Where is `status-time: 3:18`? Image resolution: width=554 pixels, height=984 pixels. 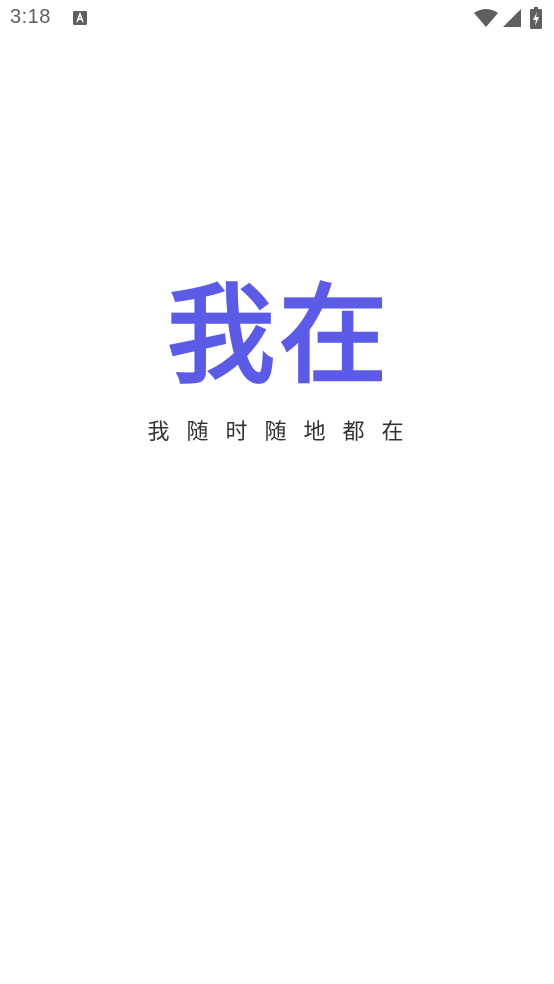
status-time: 3:18 is located at coordinates (30, 17).